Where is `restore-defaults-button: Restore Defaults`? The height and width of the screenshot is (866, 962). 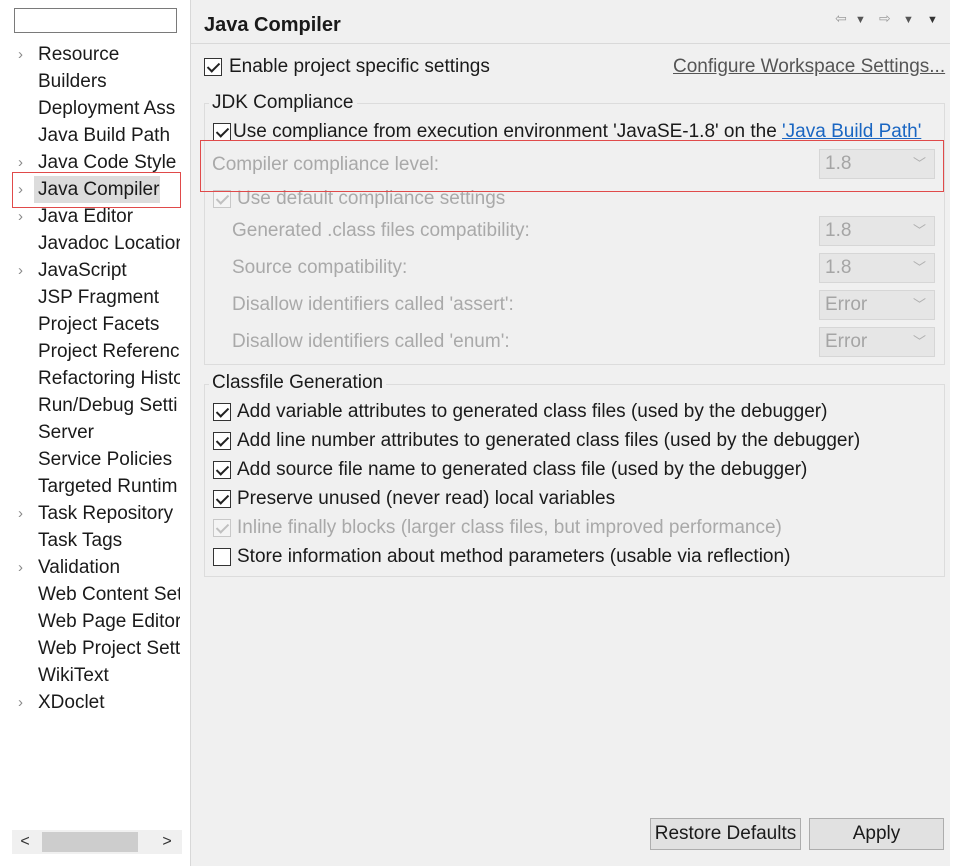 restore-defaults-button: Restore Defaults is located at coordinates (725, 834).